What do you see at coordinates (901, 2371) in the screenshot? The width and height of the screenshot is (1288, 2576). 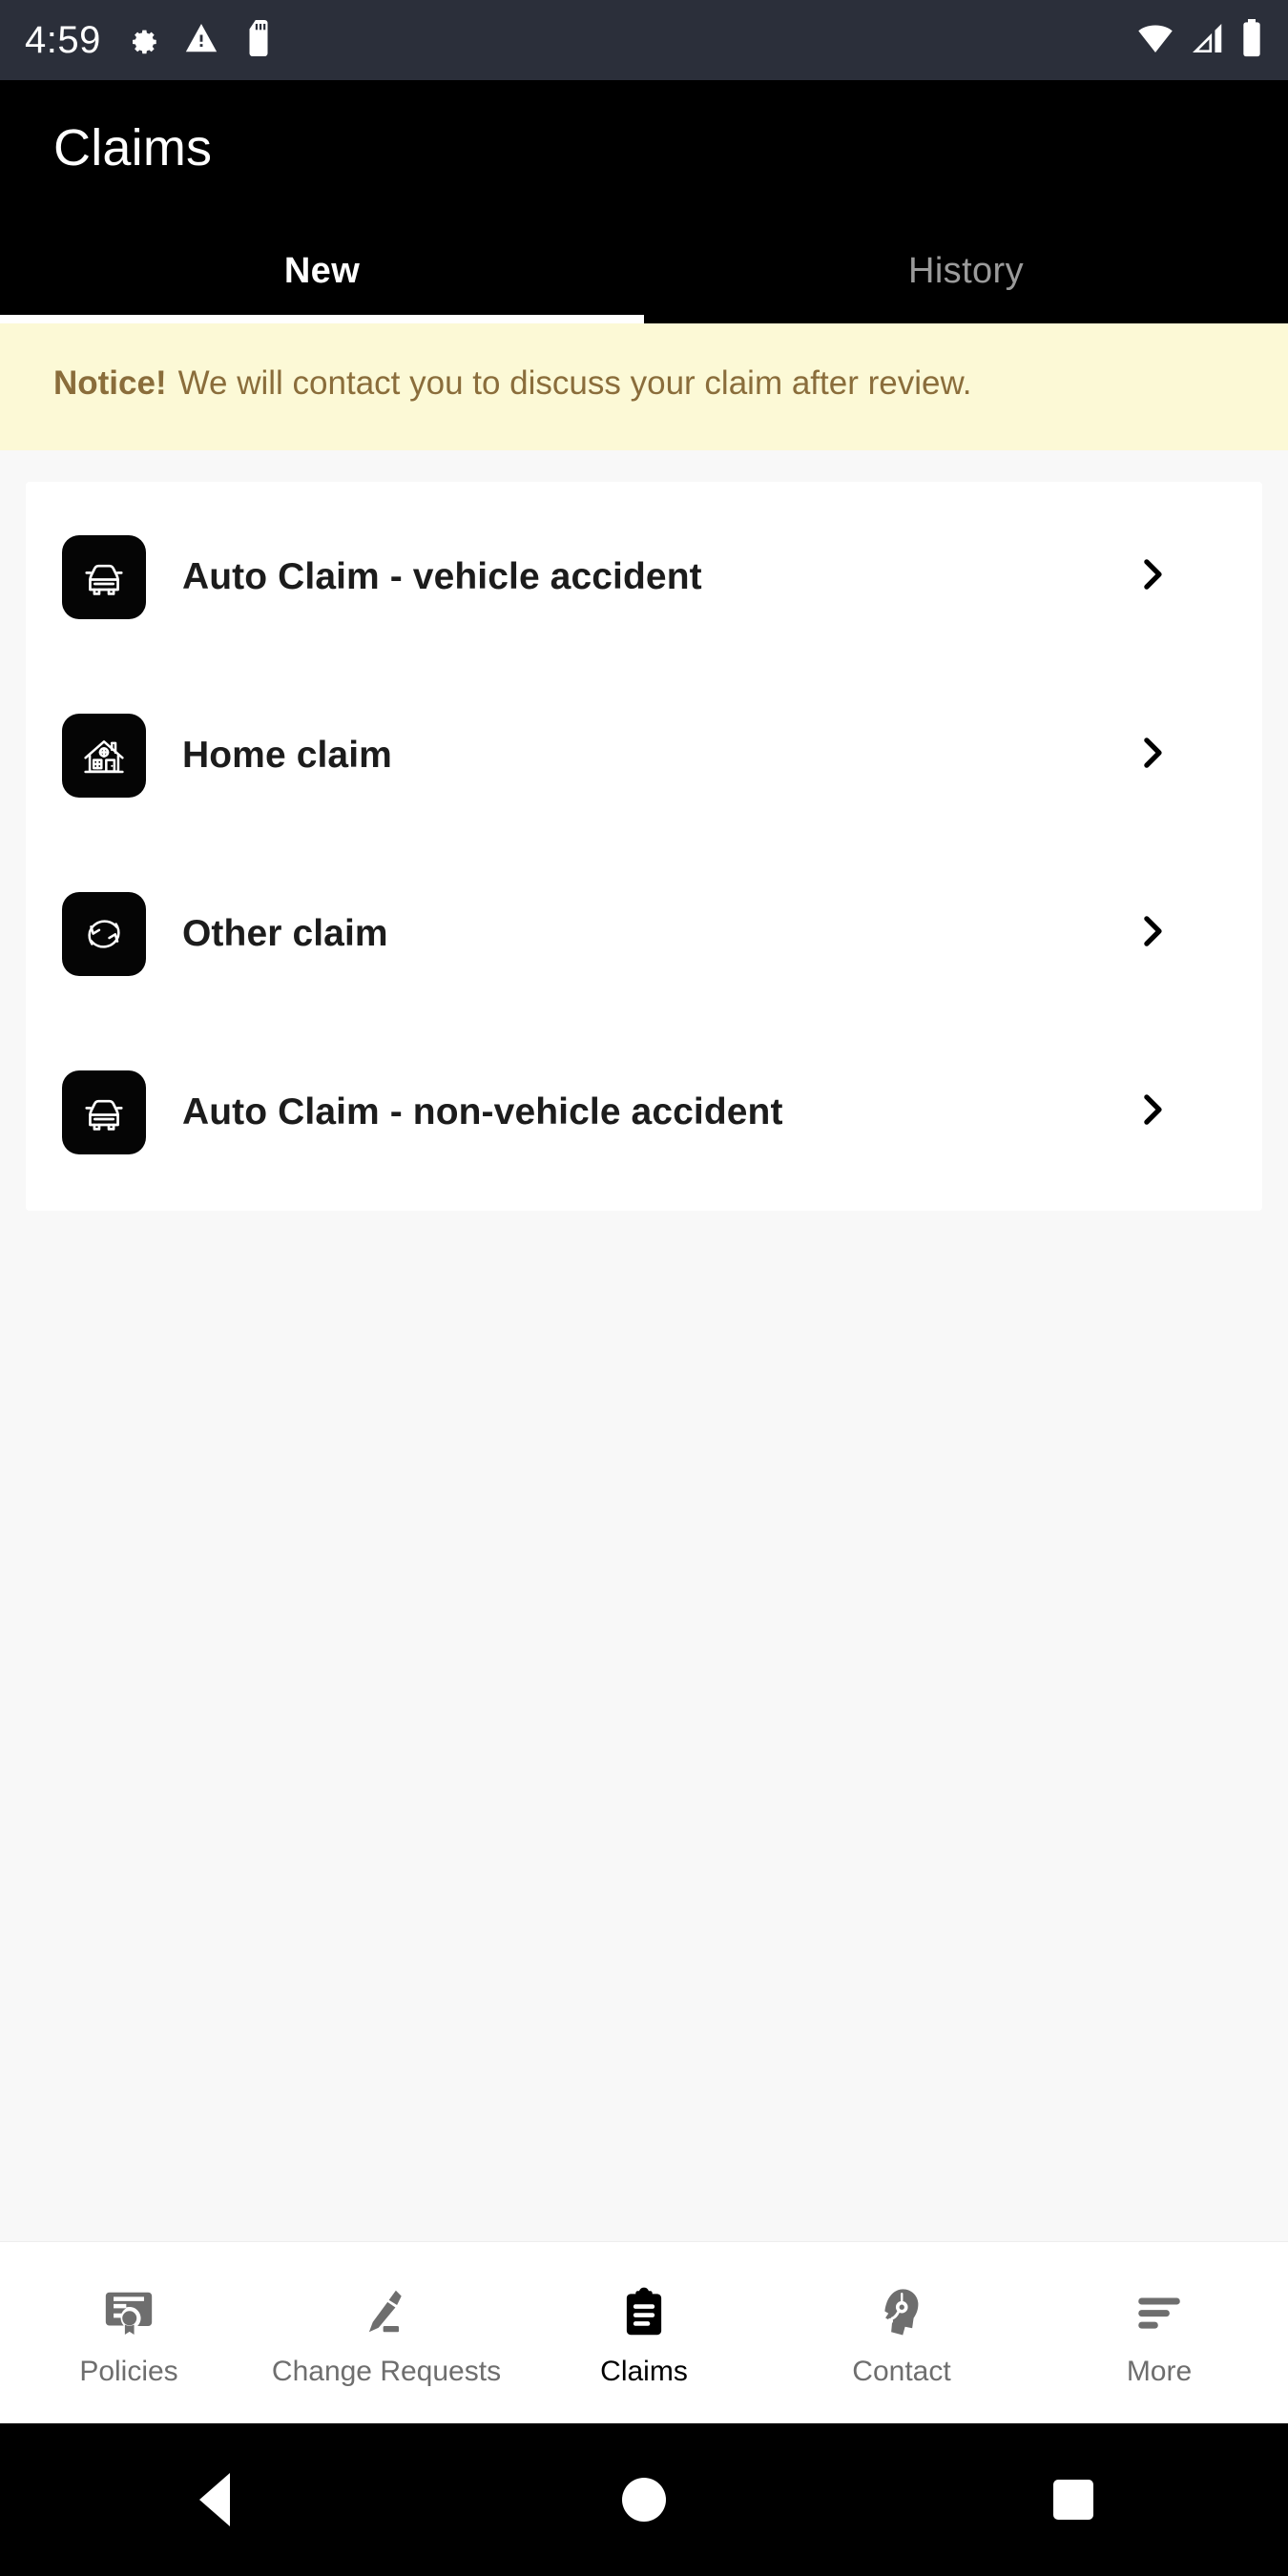 I see `nav-label-contact: Contact` at bounding box center [901, 2371].